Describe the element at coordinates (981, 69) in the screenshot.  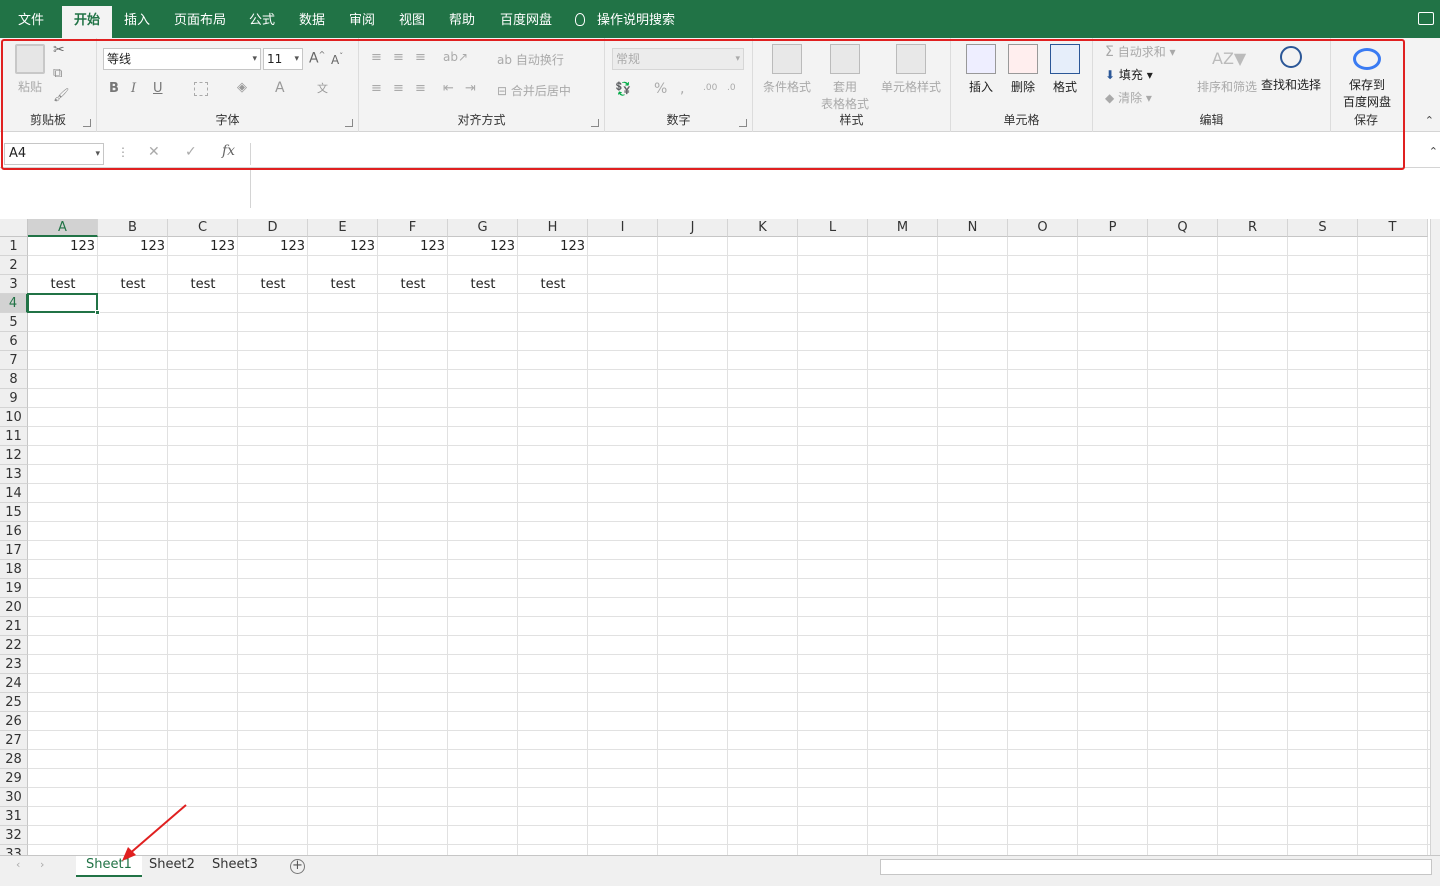
I see `insert-cells-button: 插入` at that location.